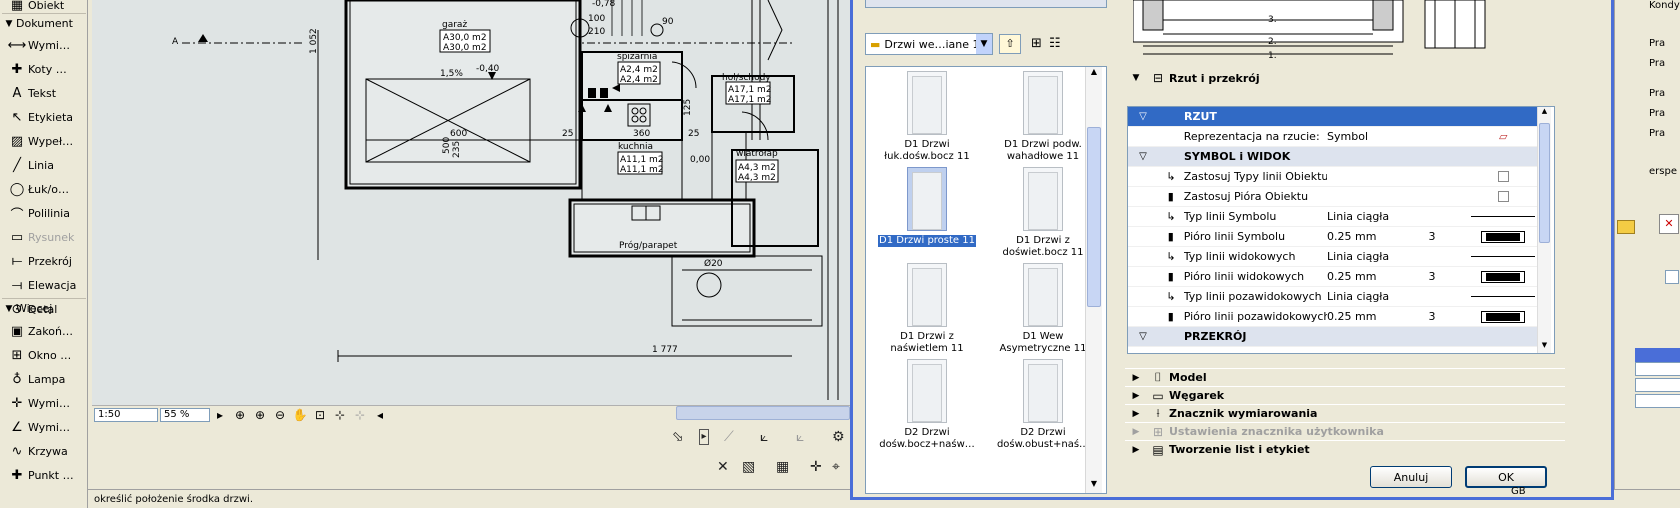 The image size is (1680, 508). Describe the element at coordinates (1333, 177) in the screenshot. I see `property-row: ↳ Zastosuj Typy linii Obiektu` at that location.